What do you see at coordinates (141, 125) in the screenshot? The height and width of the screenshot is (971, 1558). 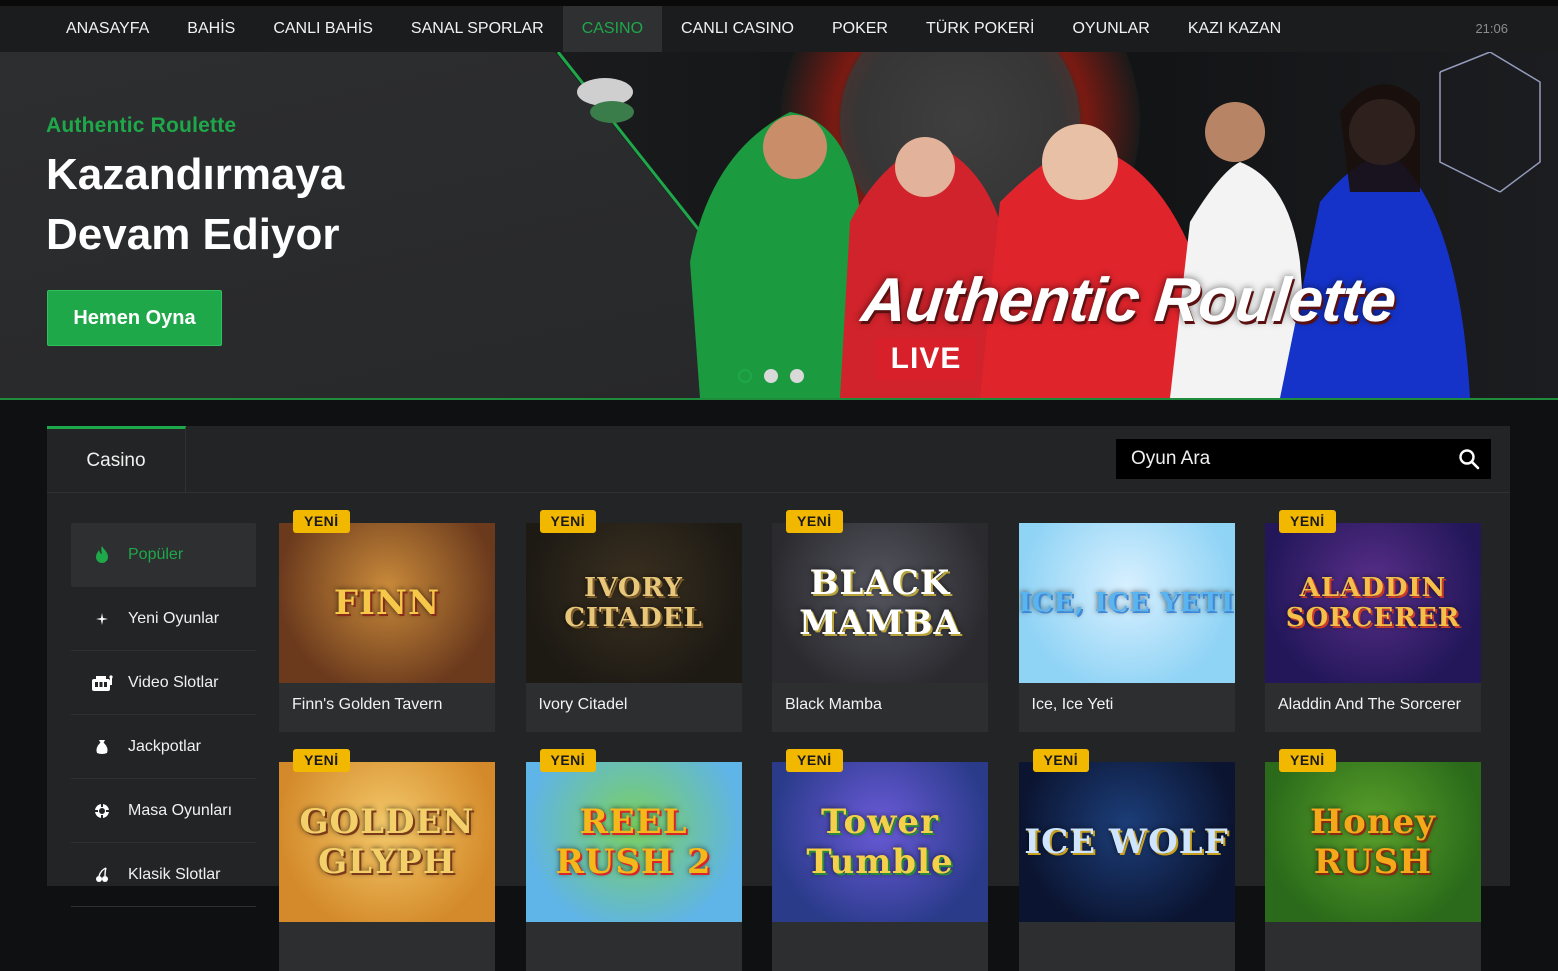 I see `hero-subtitle: Authentic Roulette` at bounding box center [141, 125].